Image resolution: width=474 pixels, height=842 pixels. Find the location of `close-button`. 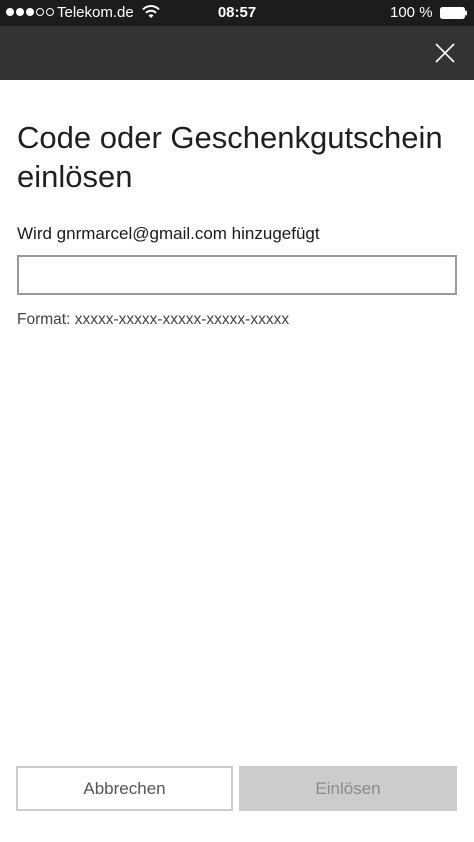

close-button is located at coordinates (445, 53).